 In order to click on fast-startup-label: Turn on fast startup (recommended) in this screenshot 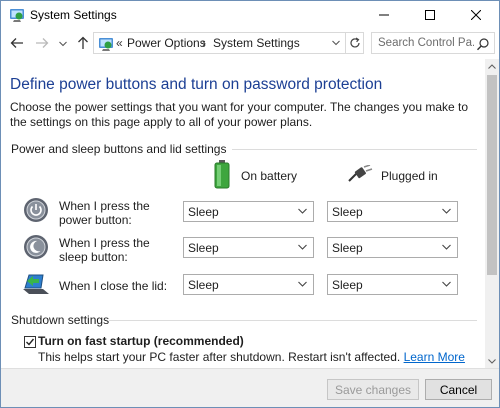, I will do `click(141, 341)`.